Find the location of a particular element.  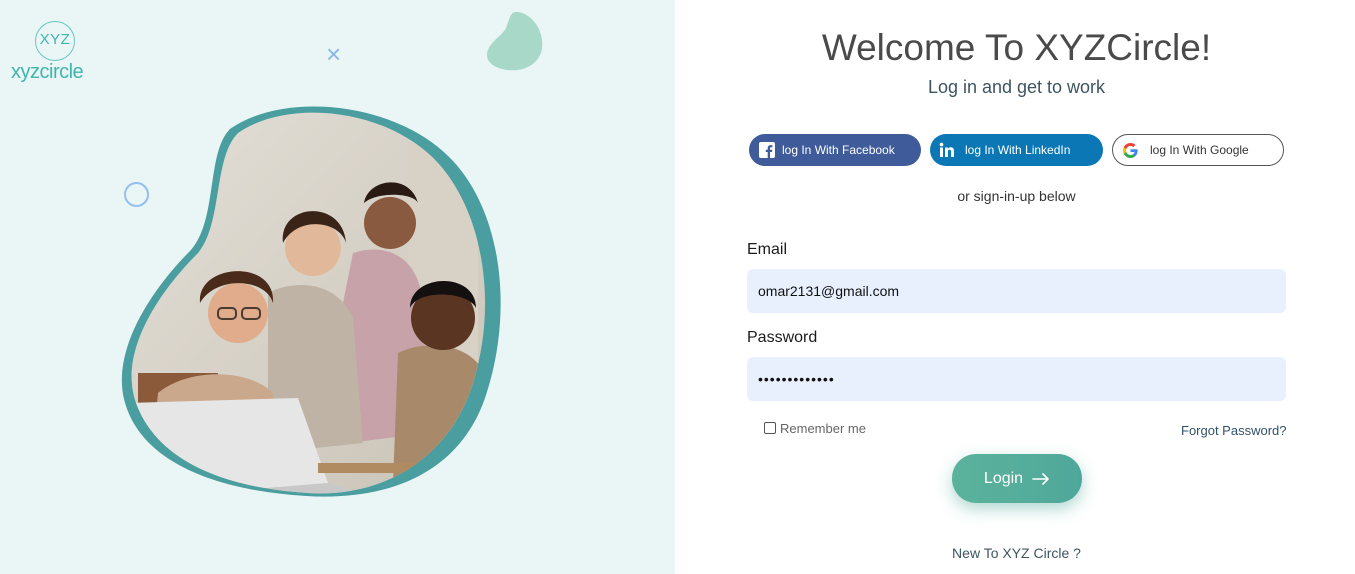

linkedin-icon is located at coordinates (947, 150).